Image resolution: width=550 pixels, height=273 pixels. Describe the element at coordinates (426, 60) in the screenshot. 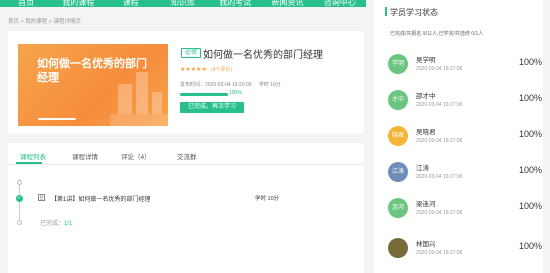

I see `student-name: 吴学明` at that location.